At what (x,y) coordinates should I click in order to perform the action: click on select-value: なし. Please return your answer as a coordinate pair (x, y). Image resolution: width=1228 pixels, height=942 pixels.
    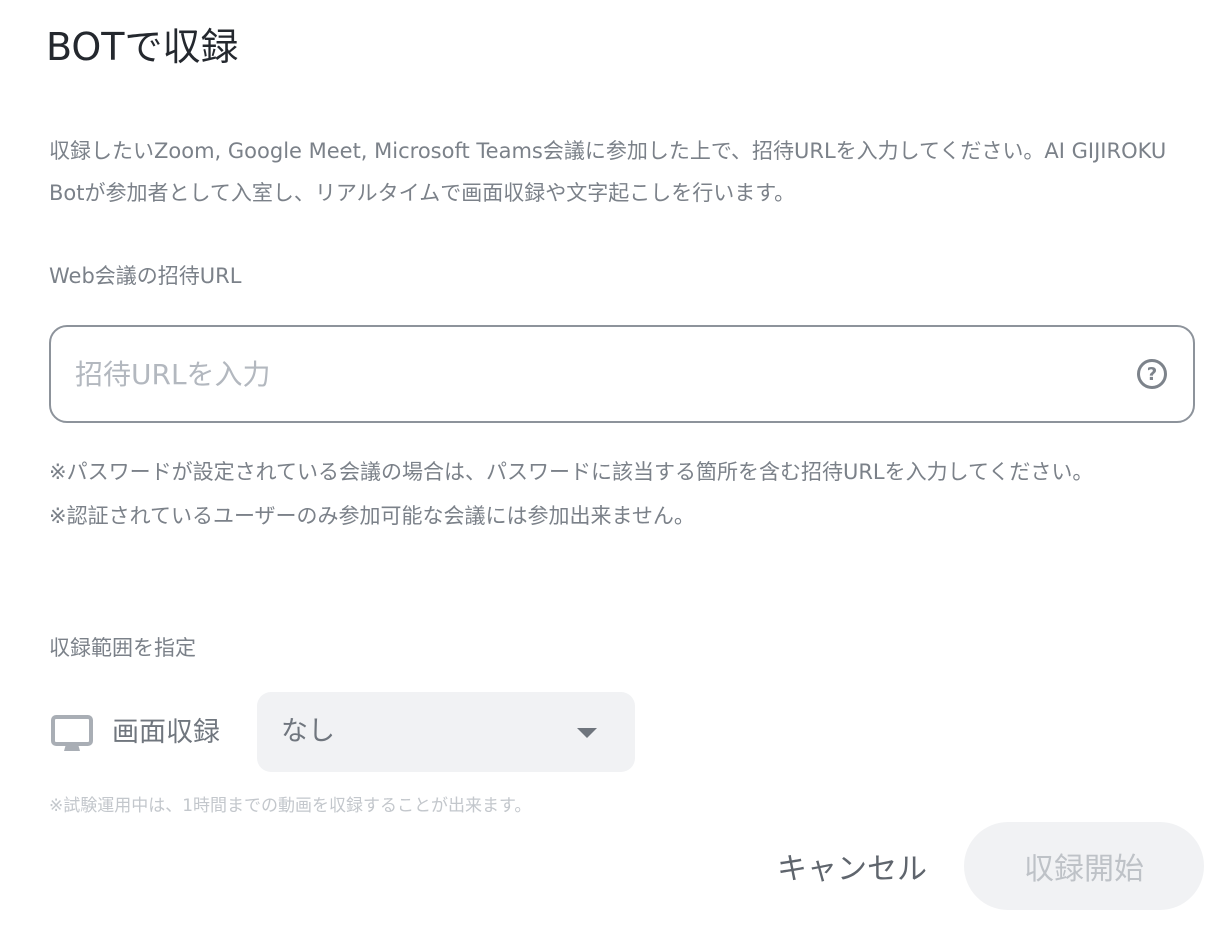
    Looking at the image, I should click on (308, 731).